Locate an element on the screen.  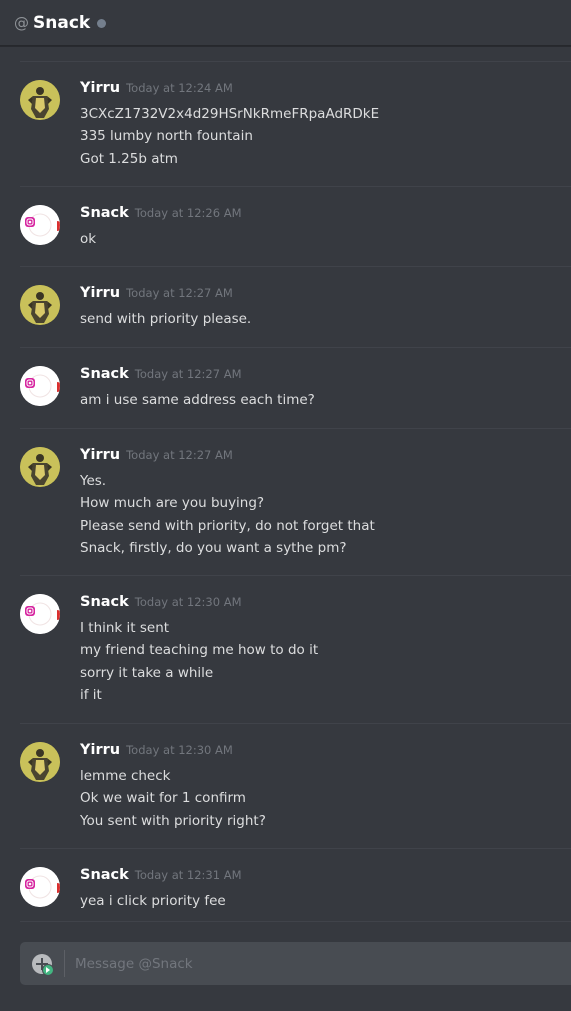
message-line: You sent with priority right? is located at coordinates (173, 820).